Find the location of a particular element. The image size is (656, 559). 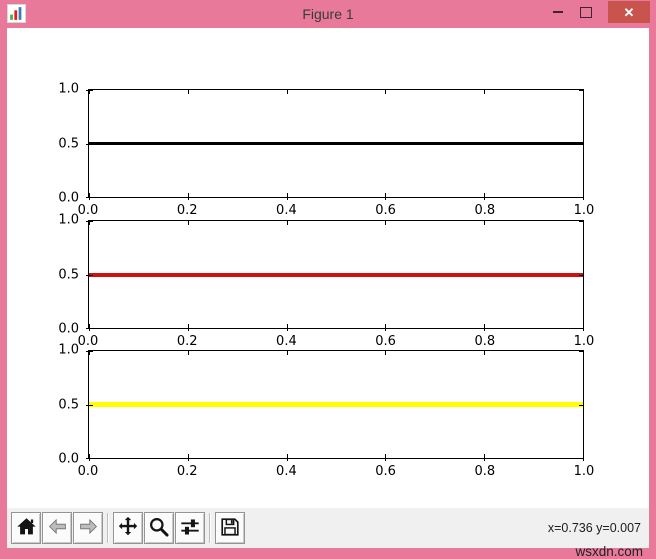

forward-button is located at coordinates (88, 528).